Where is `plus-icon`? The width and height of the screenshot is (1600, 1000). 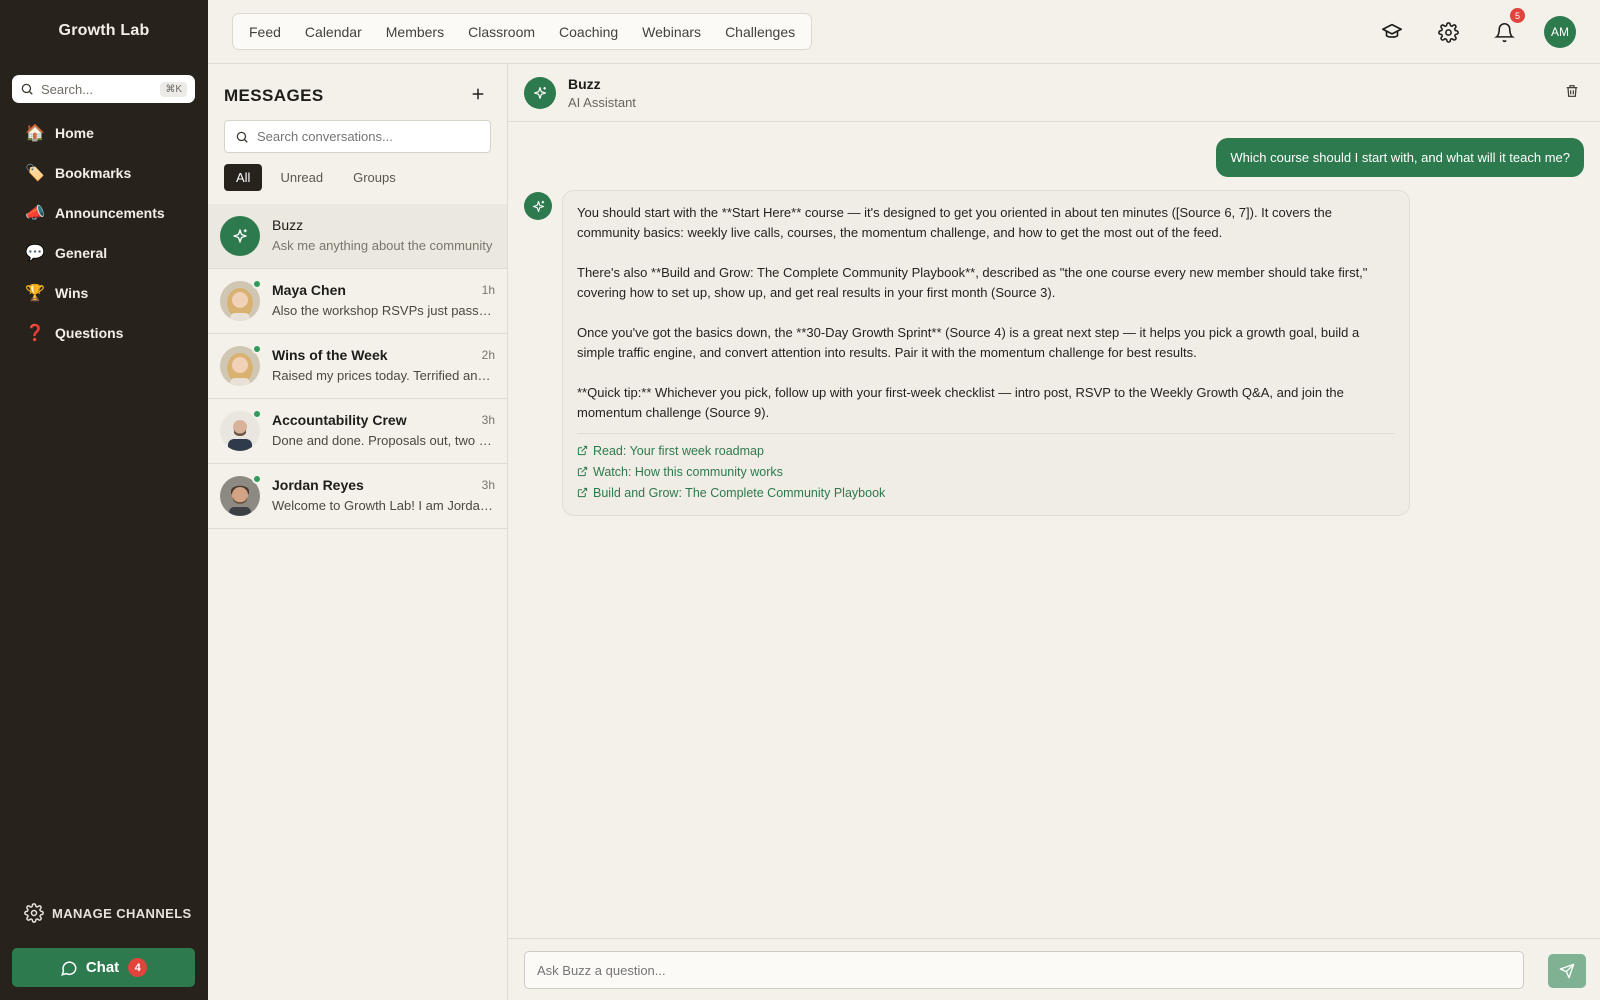
plus-icon is located at coordinates (478, 94).